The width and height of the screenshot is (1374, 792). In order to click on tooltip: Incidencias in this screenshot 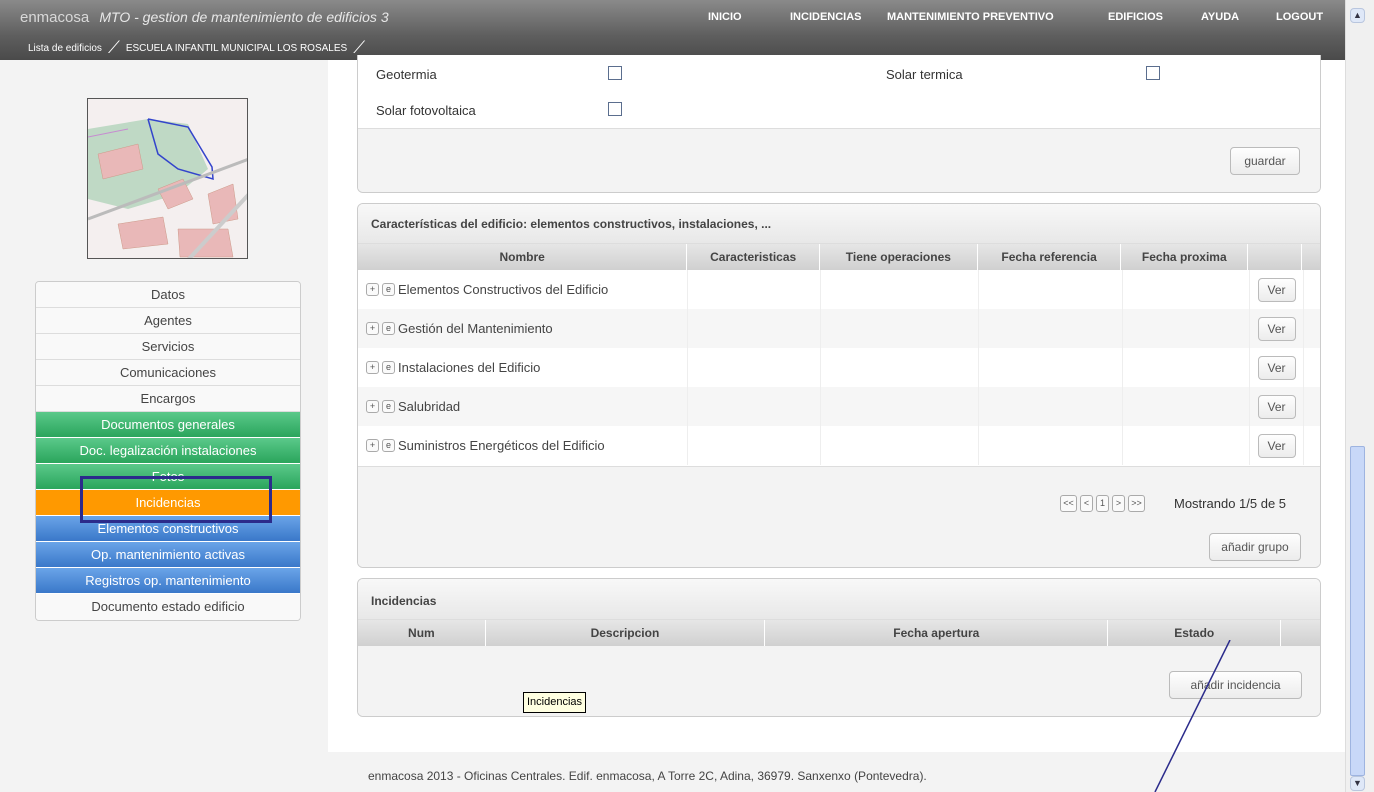, I will do `click(555, 702)`.